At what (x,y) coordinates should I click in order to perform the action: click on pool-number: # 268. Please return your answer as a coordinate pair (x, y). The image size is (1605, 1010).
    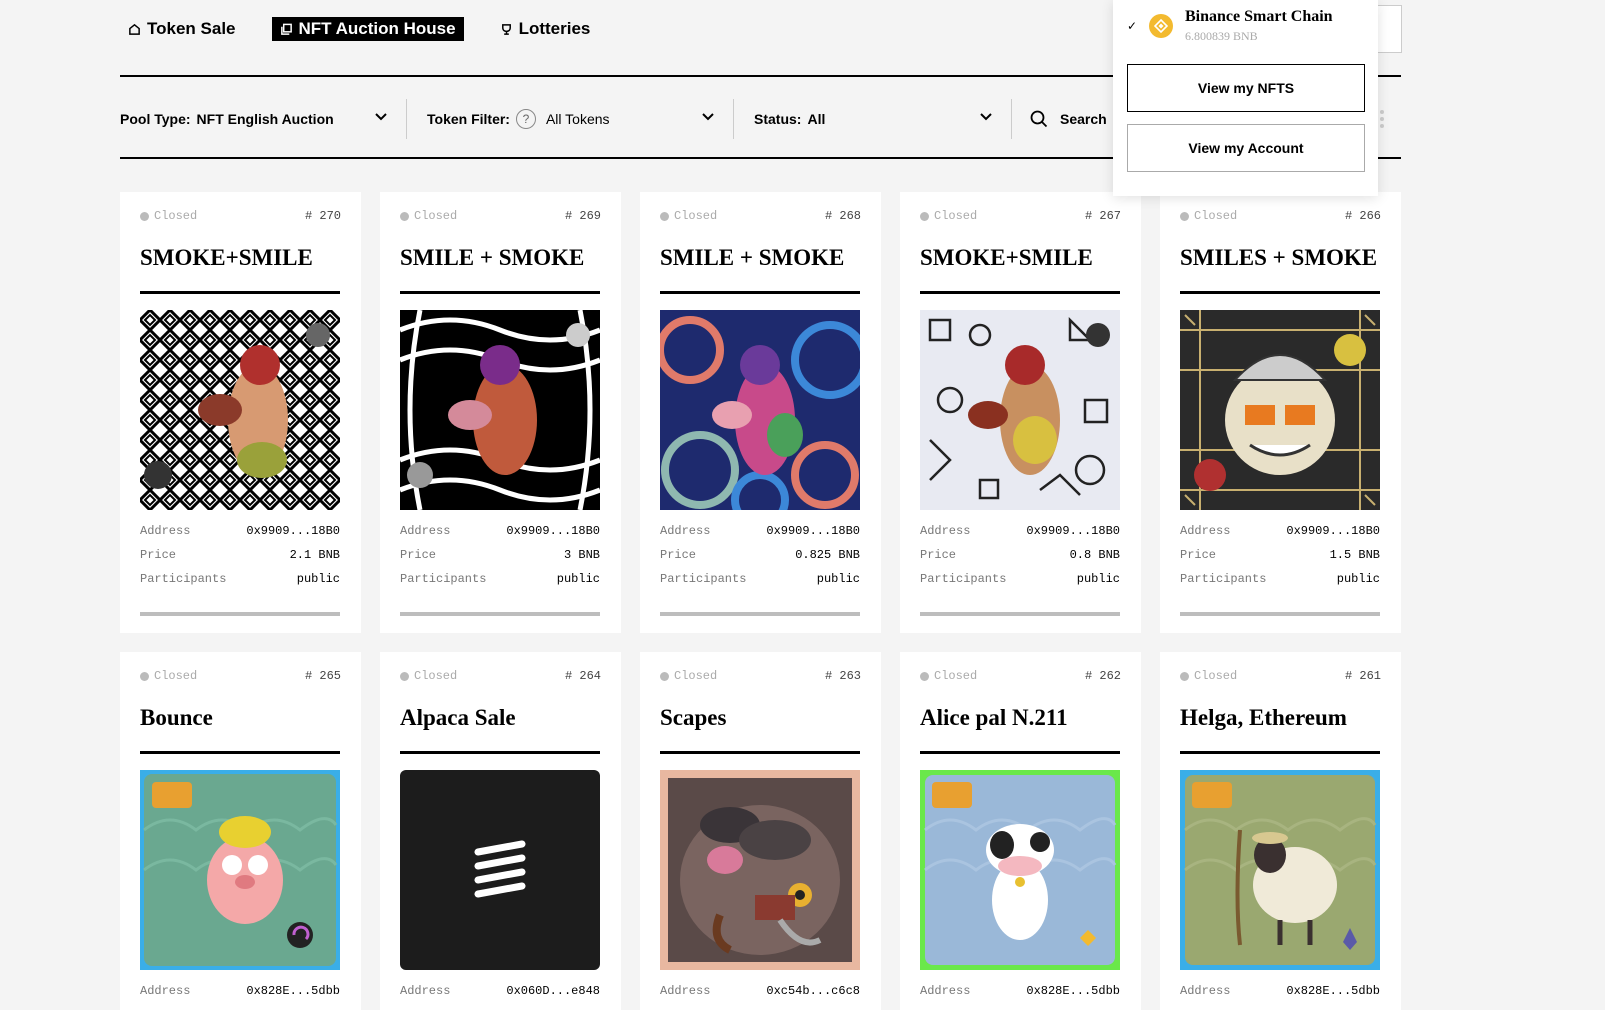
    Looking at the image, I should click on (842, 216).